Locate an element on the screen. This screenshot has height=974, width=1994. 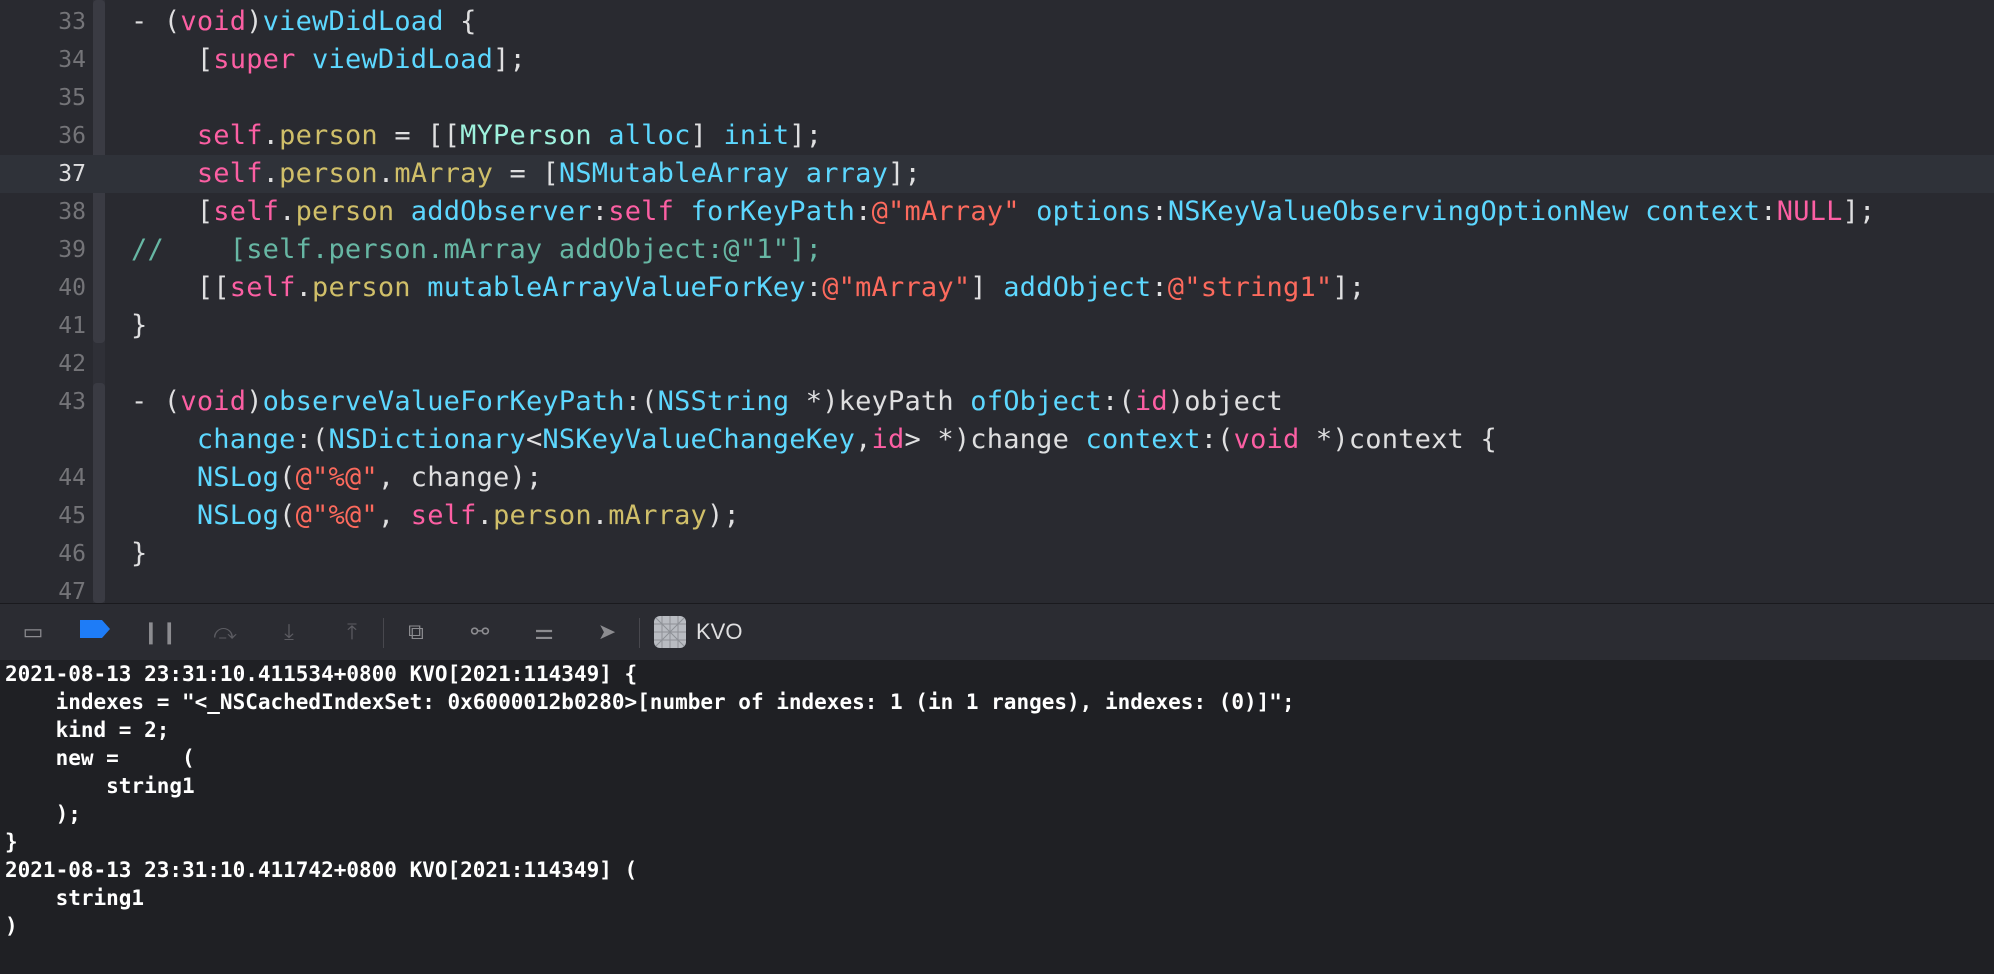
line-number: 35 is located at coordinates (72, 98).